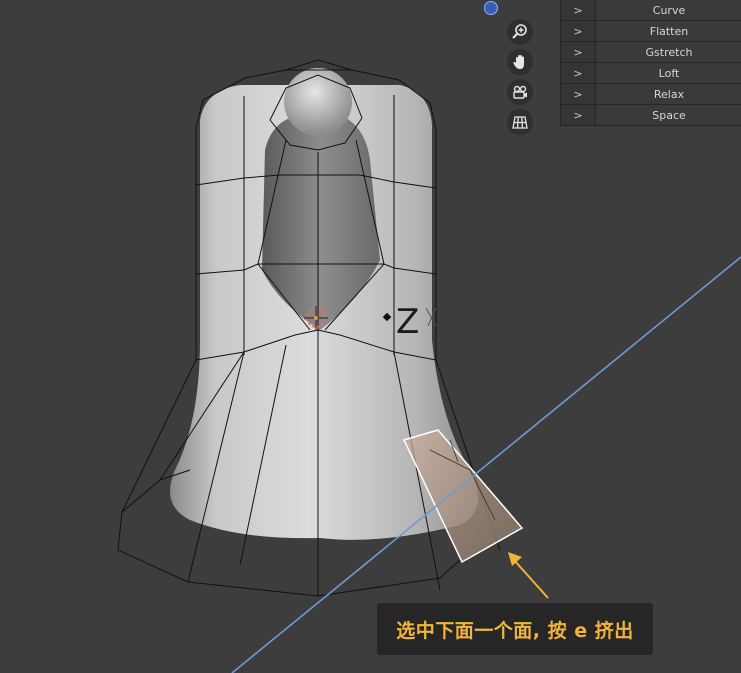 The width and height of the screenshot is (741, 673). I want to click on panel-item-curve: > Curve, so click(651, 10).